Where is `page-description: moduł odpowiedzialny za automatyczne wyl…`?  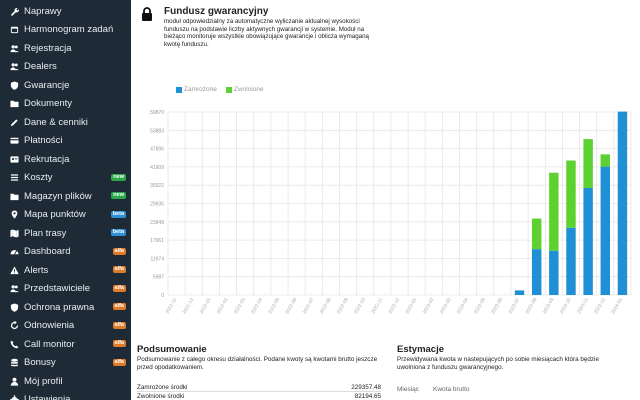
page-description: moduł odpowiedzialny za automatyczne wyl… is located at coordinates (266, 33).